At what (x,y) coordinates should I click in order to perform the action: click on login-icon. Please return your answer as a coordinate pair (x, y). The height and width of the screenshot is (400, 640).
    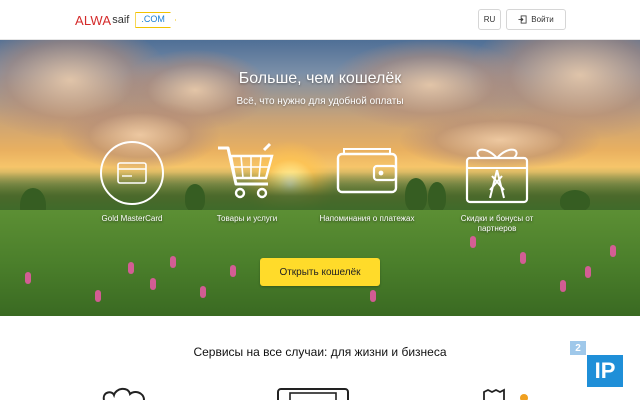
    Looking at the image, I should click on (522, 19).